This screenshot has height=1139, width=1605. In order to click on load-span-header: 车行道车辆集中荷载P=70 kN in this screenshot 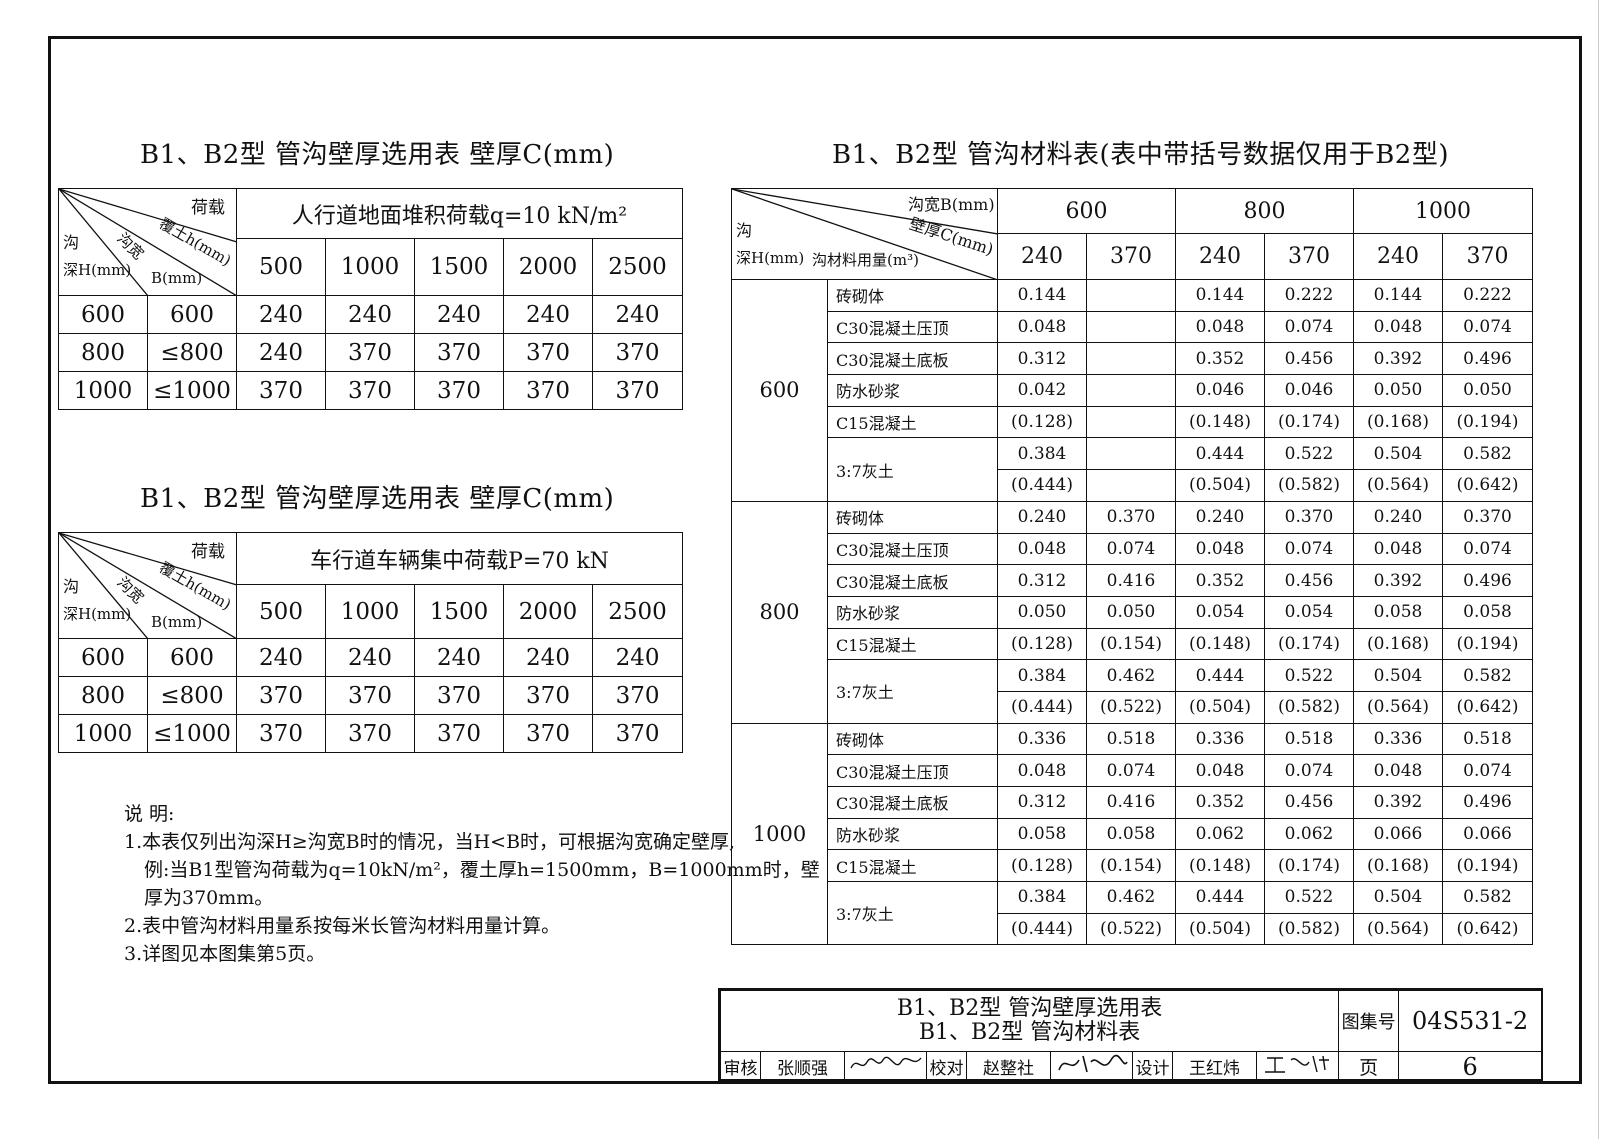, I will do `click(459, 558)`.